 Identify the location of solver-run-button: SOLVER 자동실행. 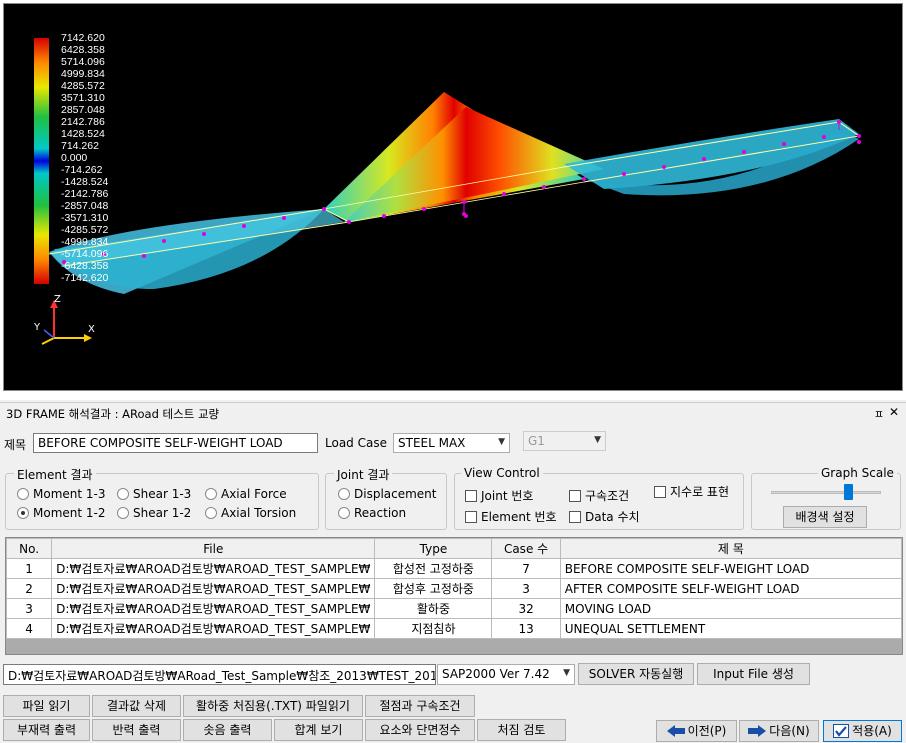
(636, 674).